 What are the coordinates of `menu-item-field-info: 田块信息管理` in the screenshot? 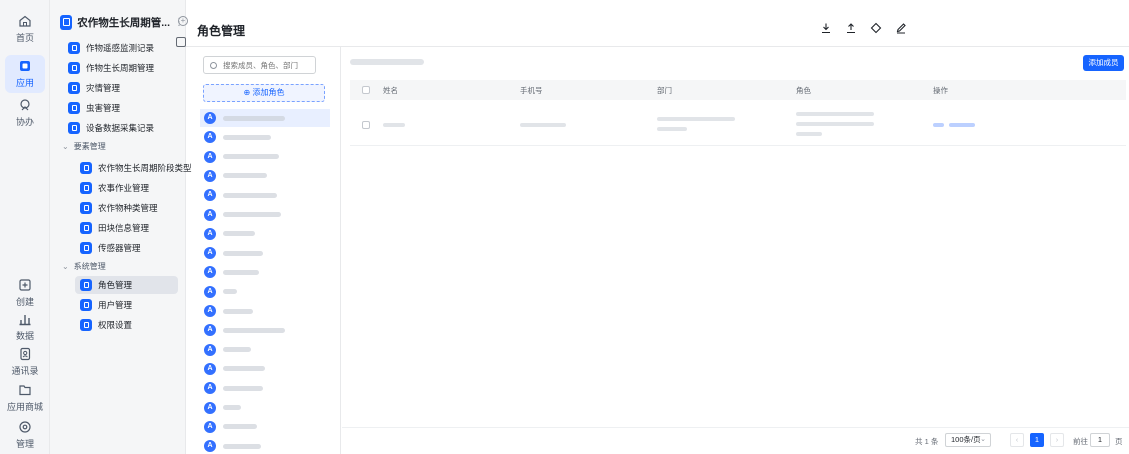 It's located at (130, 228).